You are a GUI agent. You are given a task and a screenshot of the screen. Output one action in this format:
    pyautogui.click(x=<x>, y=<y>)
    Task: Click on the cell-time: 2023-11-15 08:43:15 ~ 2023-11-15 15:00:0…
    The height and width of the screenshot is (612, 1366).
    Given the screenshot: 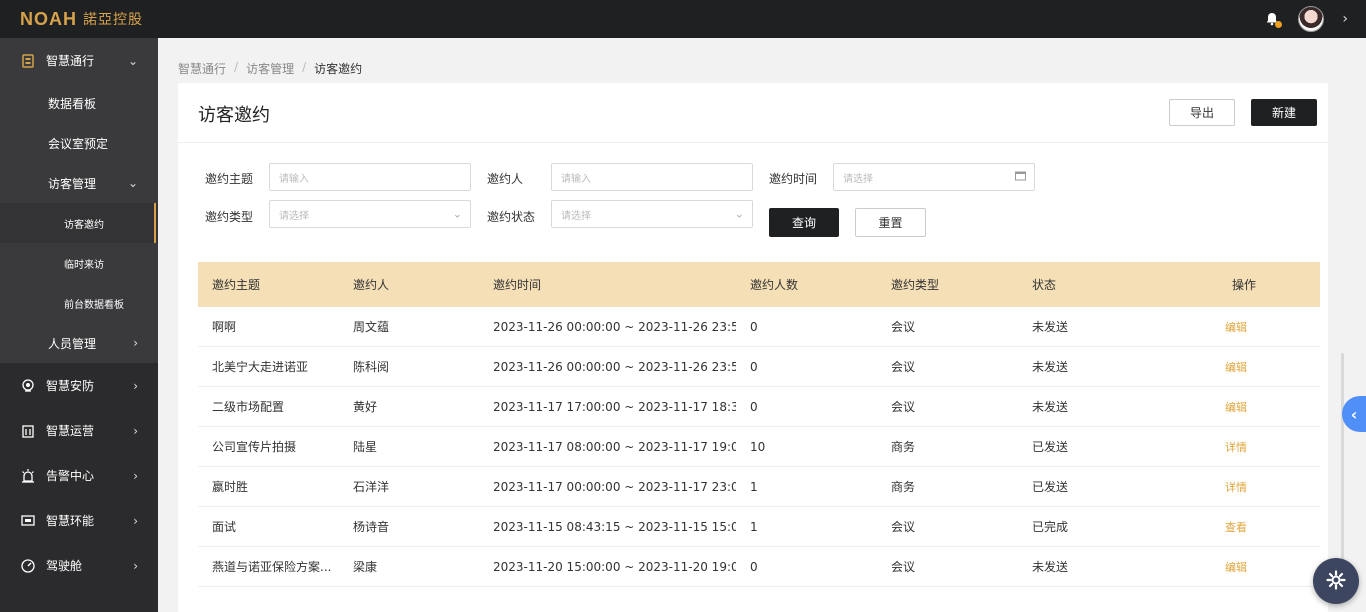 What is the action you would take?
    pyautogui.click(x=614, y=526)
    